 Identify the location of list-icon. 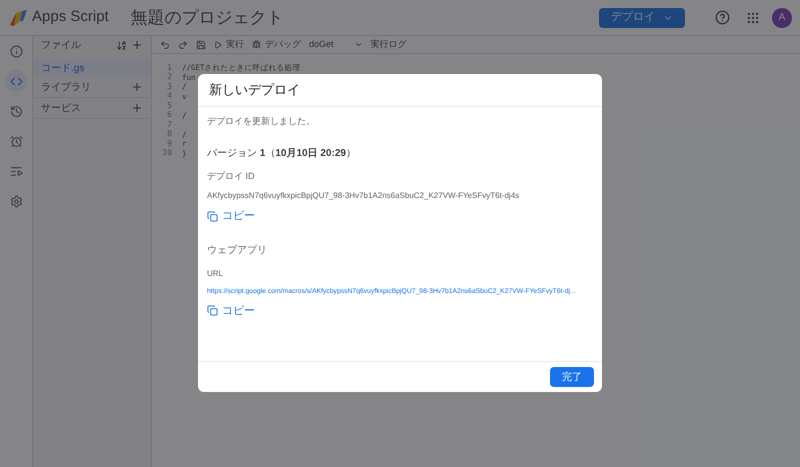
(16, 171).